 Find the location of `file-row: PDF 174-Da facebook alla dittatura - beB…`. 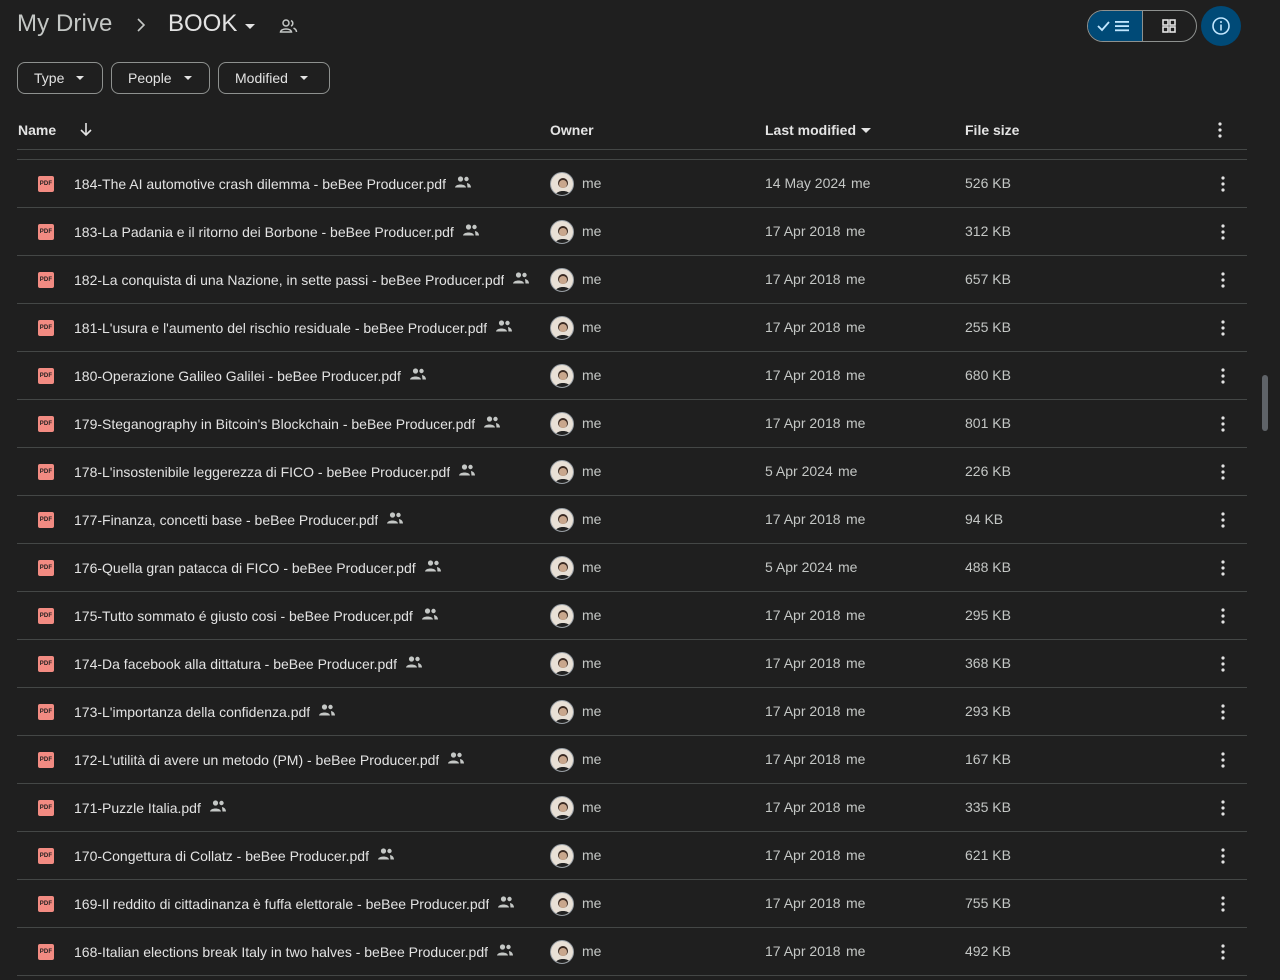

file-row: PDF 174-Da facebook alla dittatura - beB… is located at coordinates (632, 664).